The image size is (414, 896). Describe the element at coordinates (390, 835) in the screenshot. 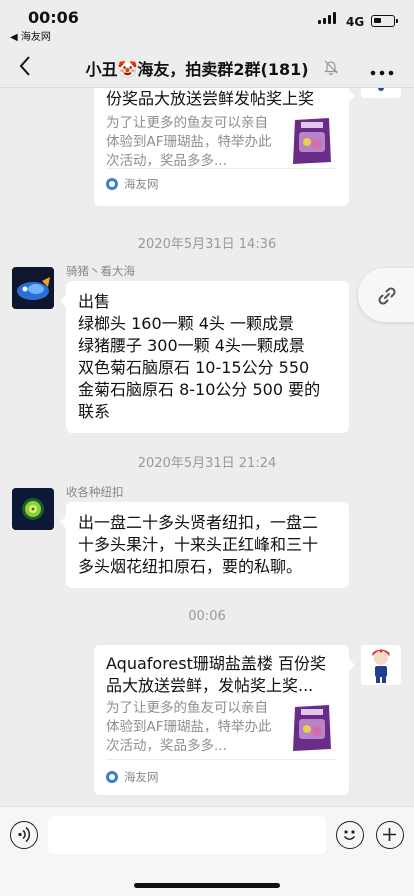

I see `plus-icon` at that location.